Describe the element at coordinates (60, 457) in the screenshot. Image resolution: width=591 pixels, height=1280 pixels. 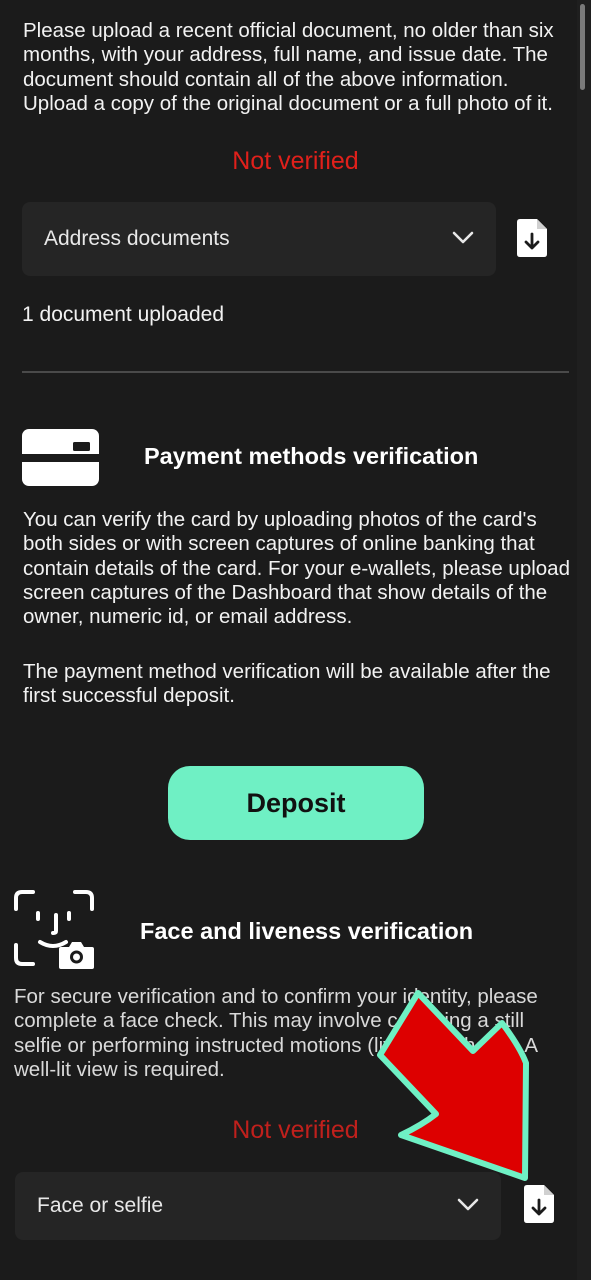
I see `card-icon` at that location.